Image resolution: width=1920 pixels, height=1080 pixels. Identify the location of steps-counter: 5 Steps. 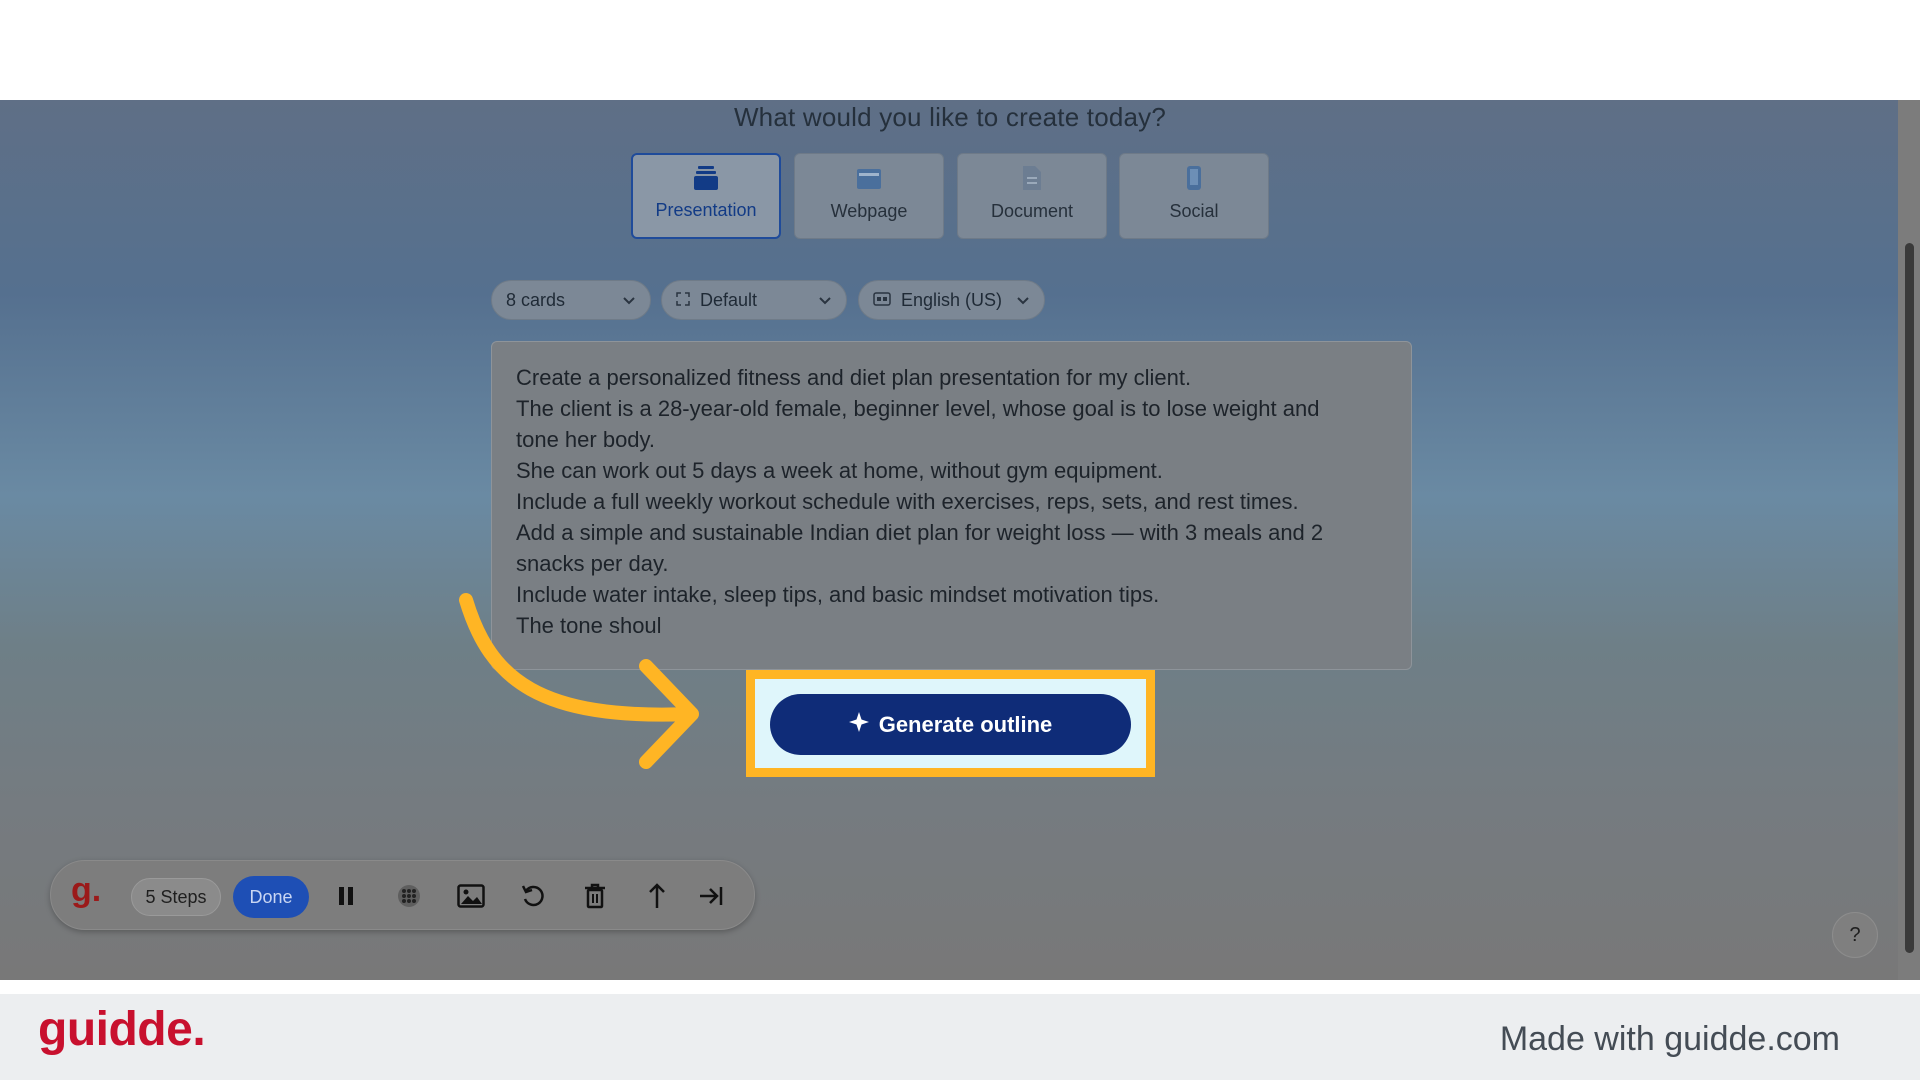
(176, 897).